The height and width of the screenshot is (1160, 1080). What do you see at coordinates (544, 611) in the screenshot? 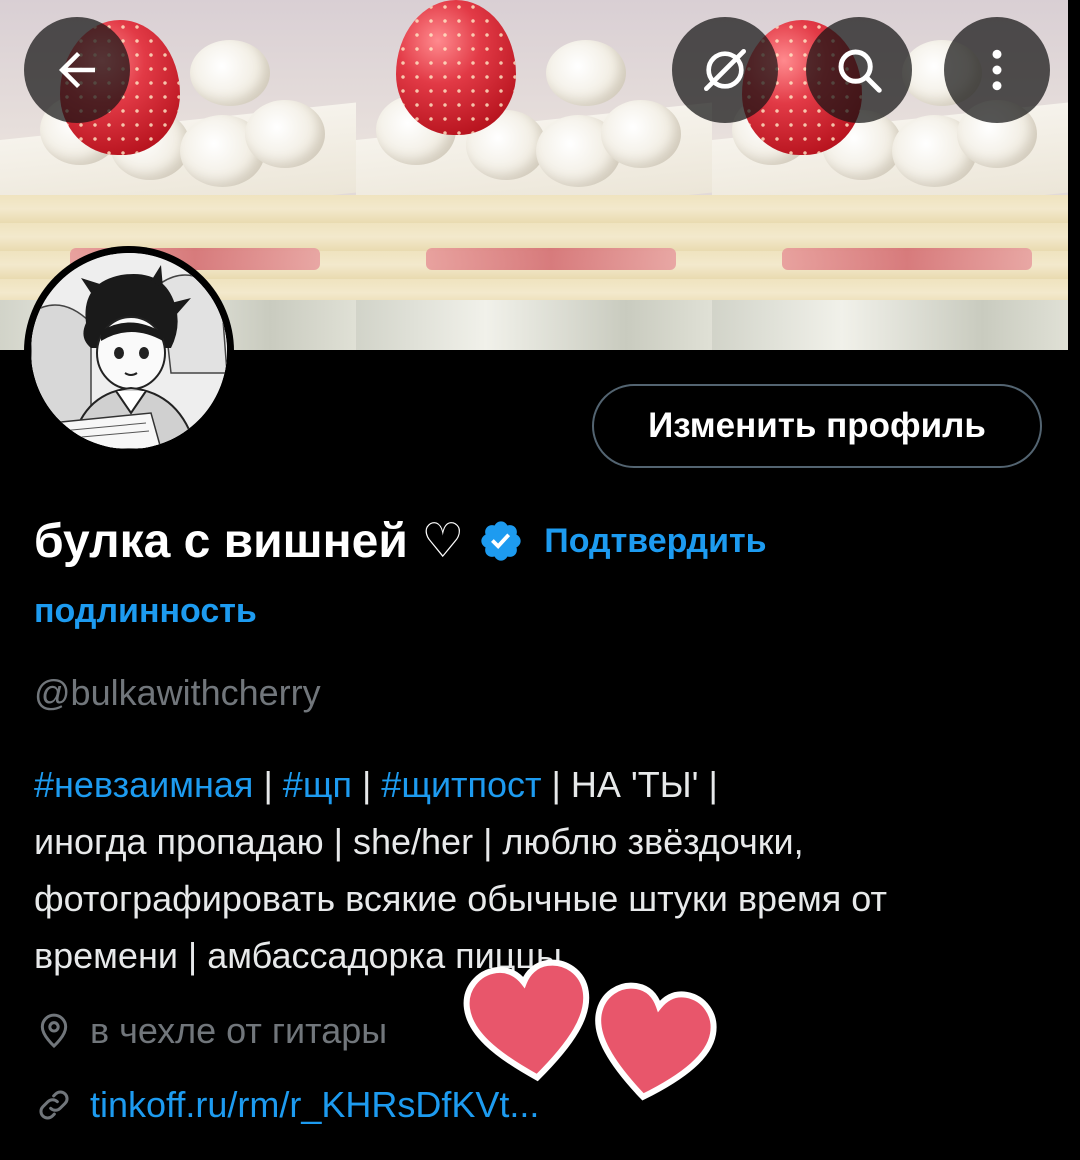
I see `verify-link-continued: подлинность` at bounding box center [544, 611].